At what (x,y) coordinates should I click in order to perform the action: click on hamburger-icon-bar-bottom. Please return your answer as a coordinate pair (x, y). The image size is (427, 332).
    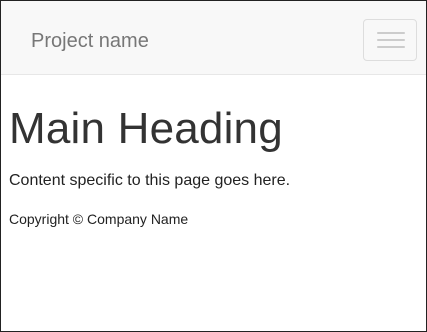
    Looking at the image, I should click on (391, 47).